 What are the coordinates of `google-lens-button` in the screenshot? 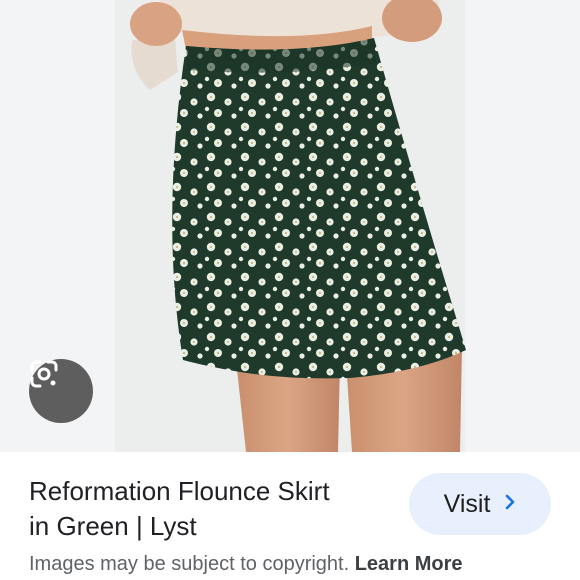 It's located at (61, 391).